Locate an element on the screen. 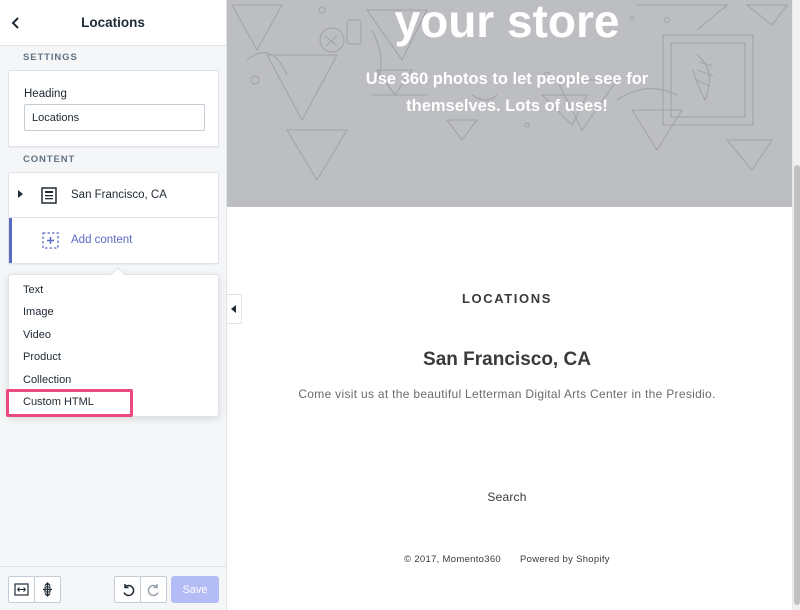 The width and height of the screenshot is (800, 610). expand-caret-icon is located at coordinates (20, 194).